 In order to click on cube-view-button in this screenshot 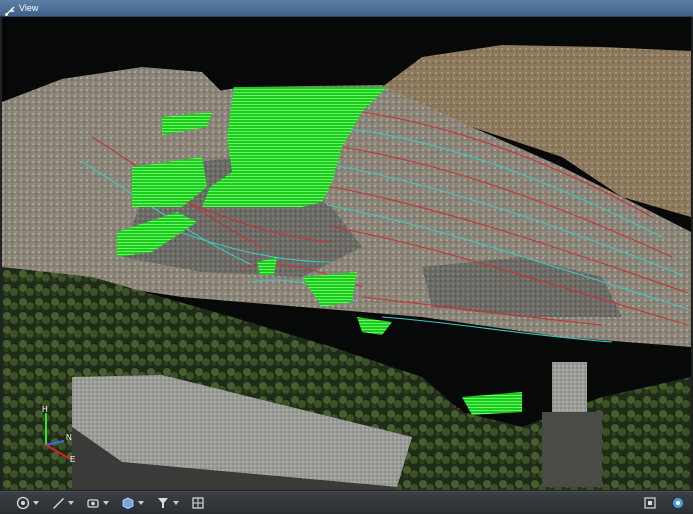, I will do `click(132, 503)`.